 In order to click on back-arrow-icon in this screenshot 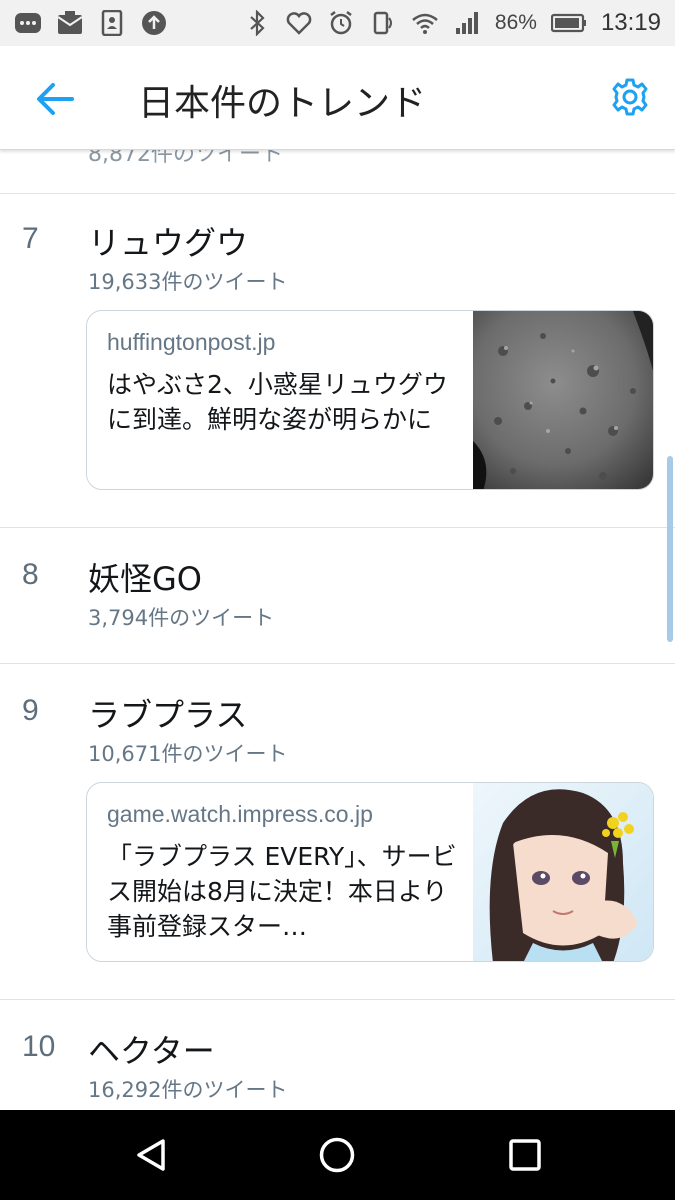, I will do `click(55, 99)`.